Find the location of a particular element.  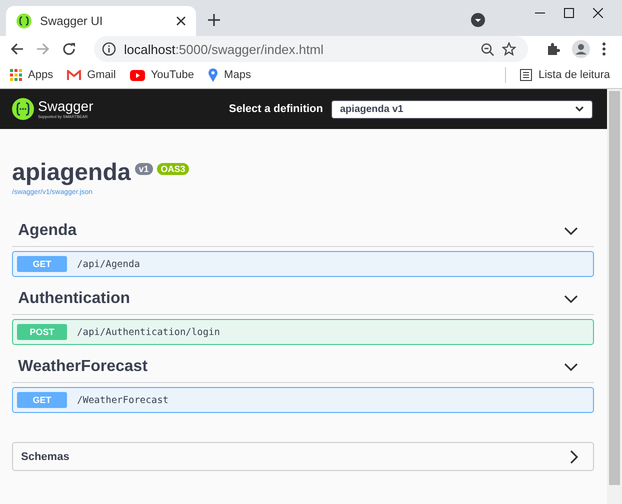

browser-tab: Swagger UI is located at coordinates (101, 21).